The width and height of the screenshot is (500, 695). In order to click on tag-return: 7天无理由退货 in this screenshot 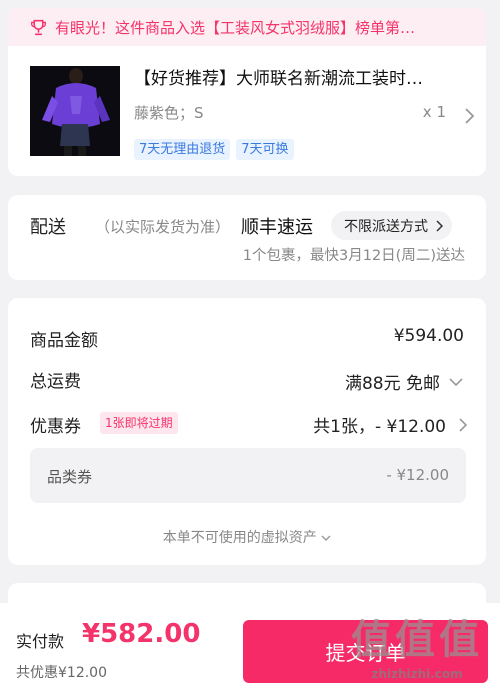, I will do `click(182, 149)`.